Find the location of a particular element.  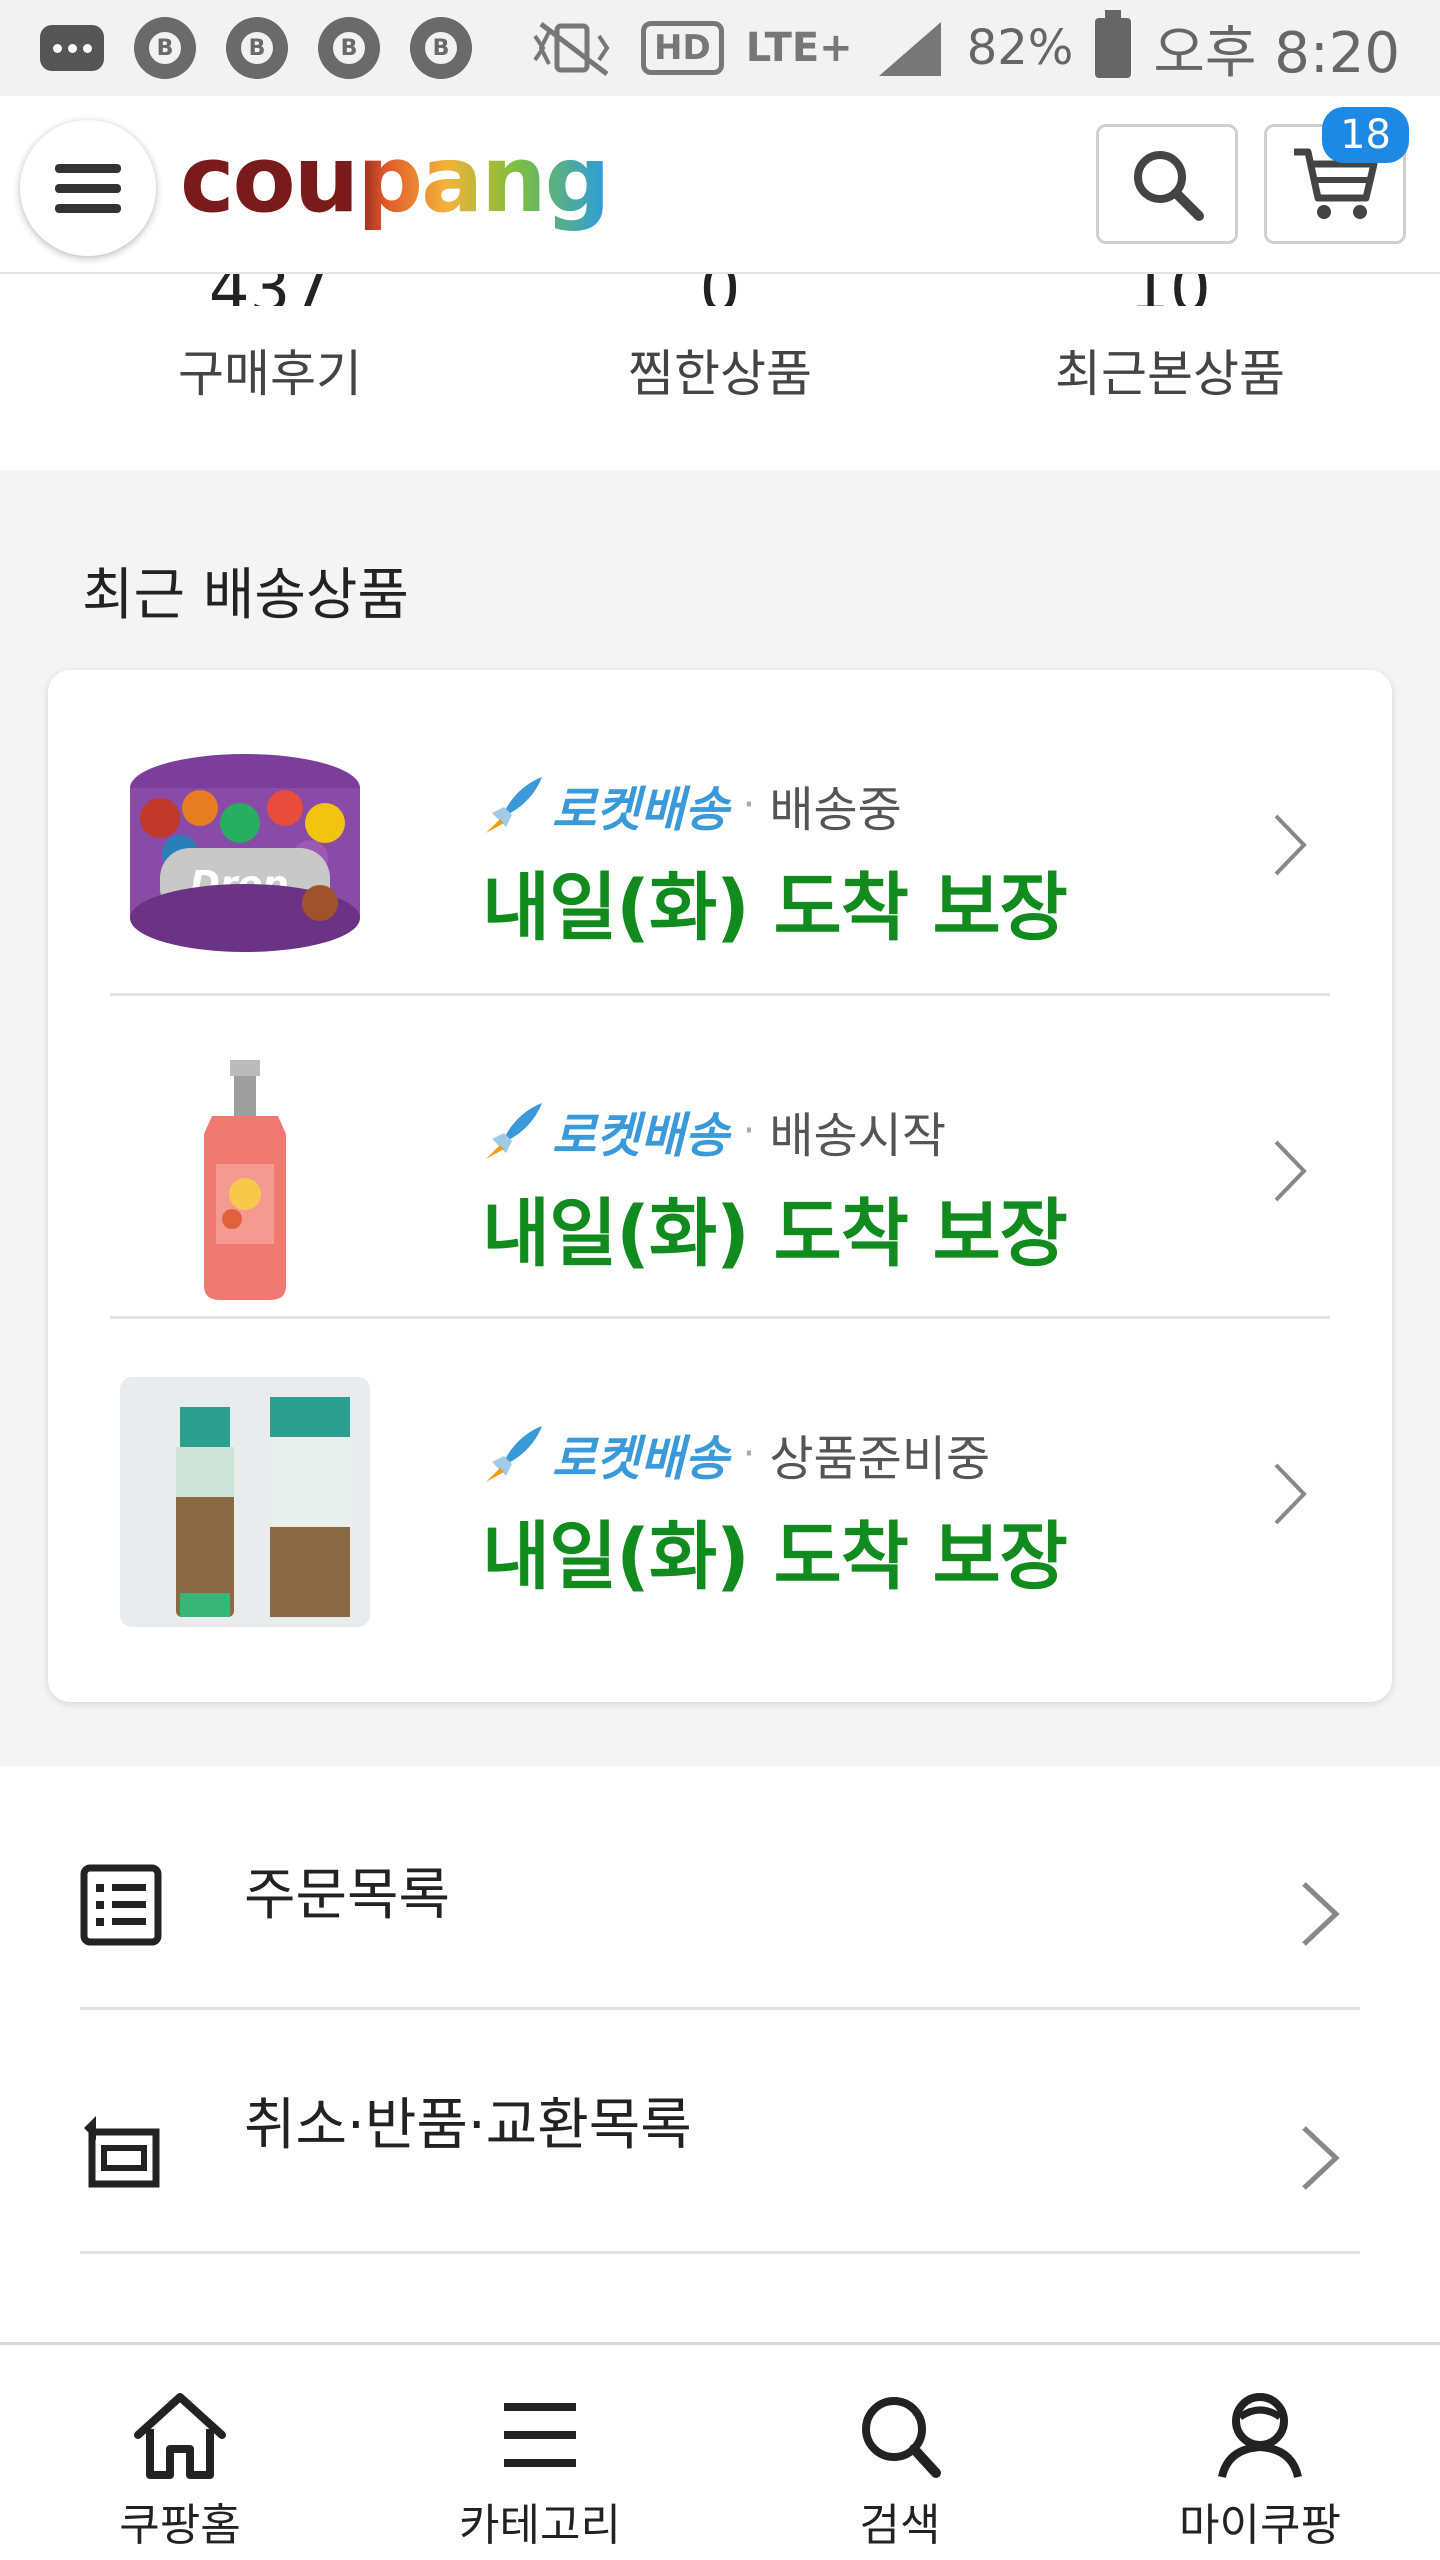

user-icon is located at coordinates (1260, 2436).